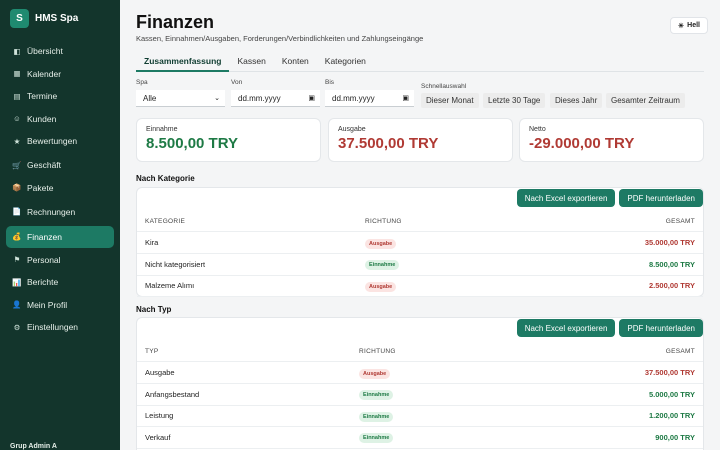 Image resolution: width=720 pixels, height=450 pixels. What do you see at coordinates (675, 437) in the screenshot?
I see `row-total: 900,00 TRY` at bounding box center [675, 437].